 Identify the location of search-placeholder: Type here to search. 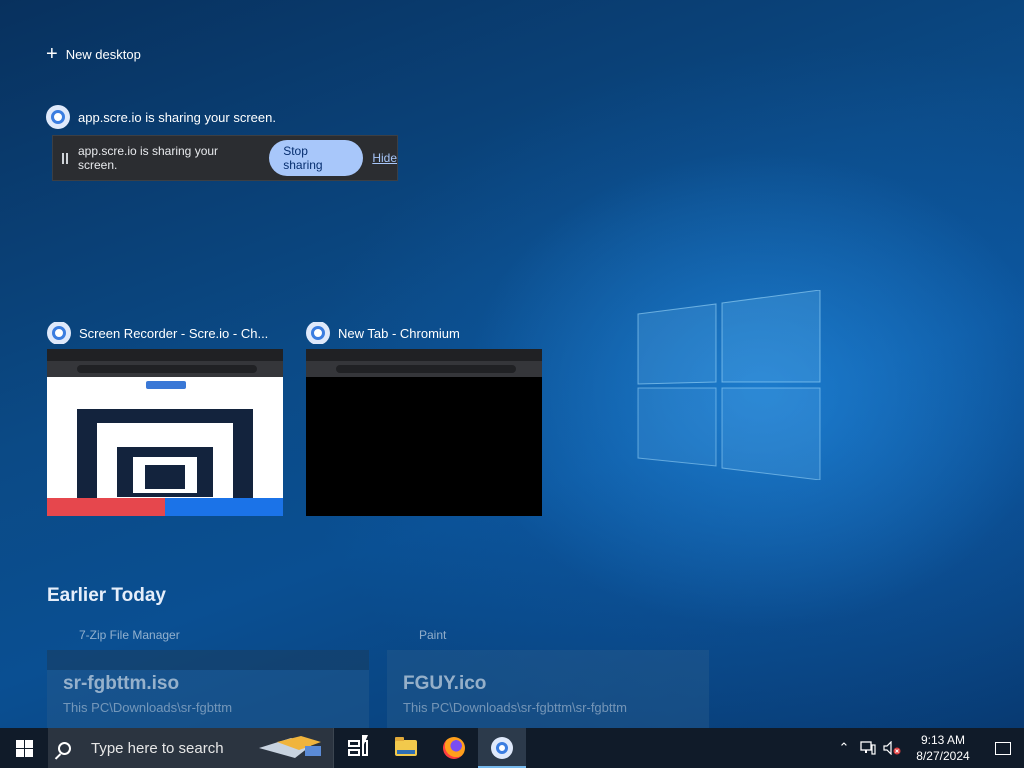
(157, 748).